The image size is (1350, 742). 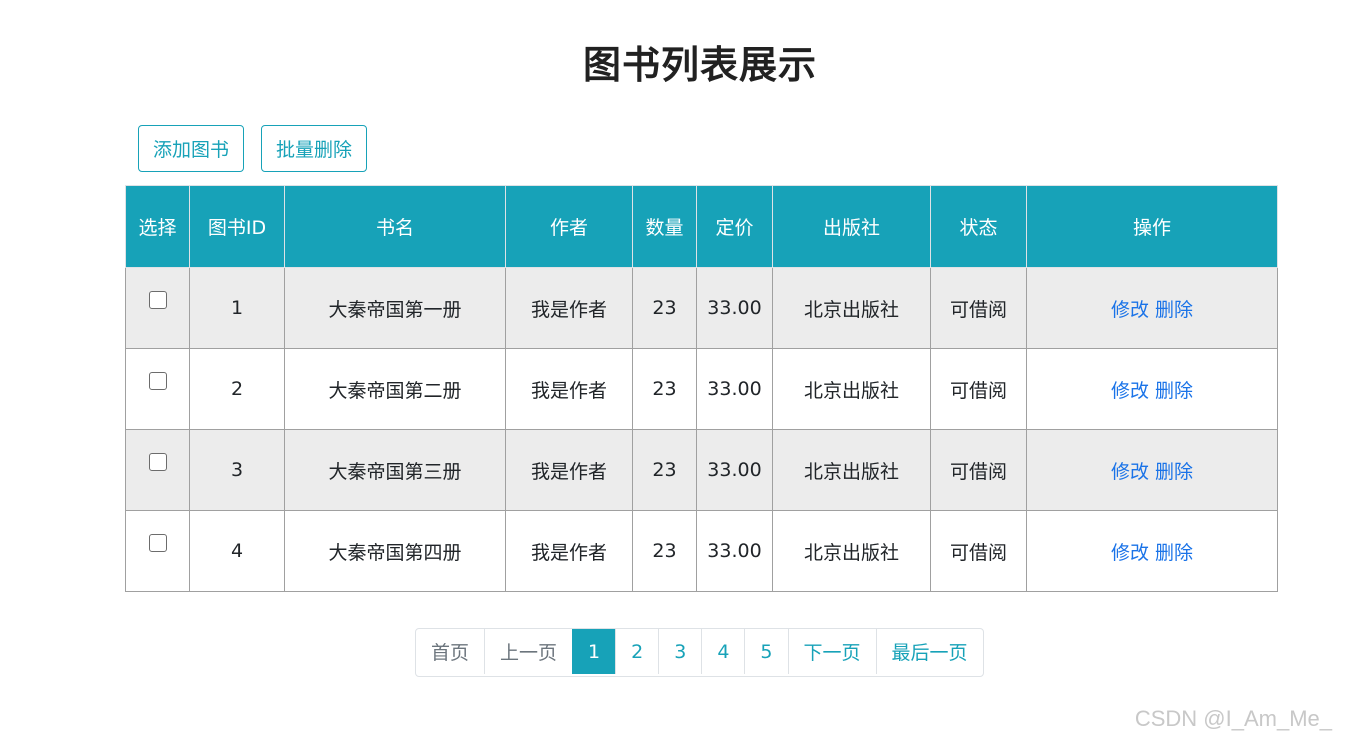 What do you see at coordinates (237, 551) in the screenshot?
I see `book-id-cell: 4` at bounding box center [237, 551].